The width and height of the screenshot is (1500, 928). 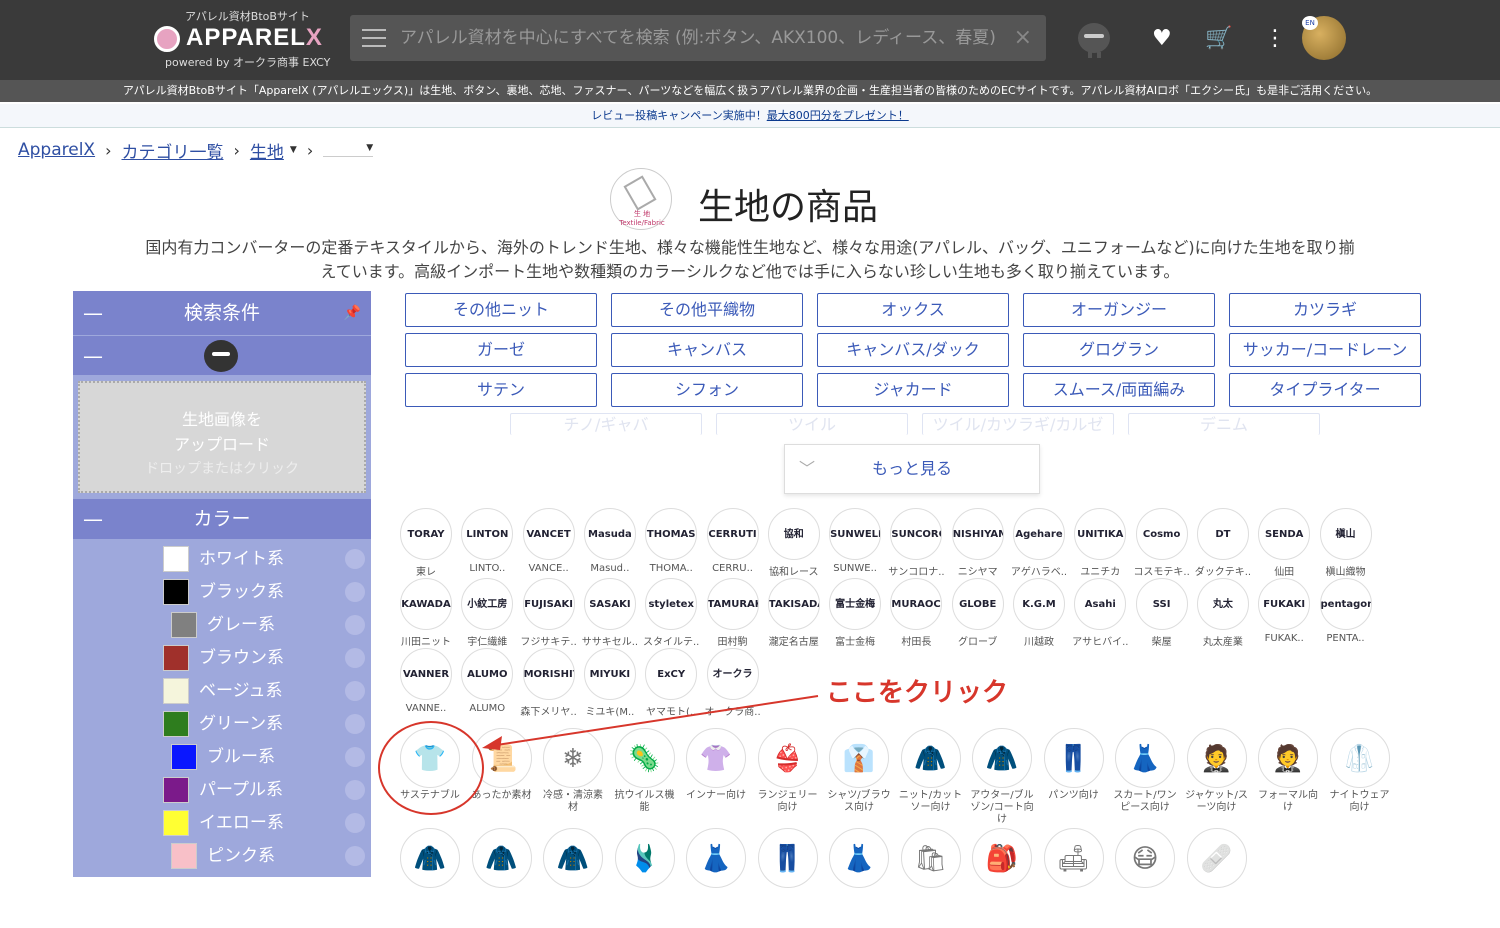 What do you see at coordinates (222, 623) in the screenshot?
I see `color-option: グレー系` at bounding box center [222, 623].